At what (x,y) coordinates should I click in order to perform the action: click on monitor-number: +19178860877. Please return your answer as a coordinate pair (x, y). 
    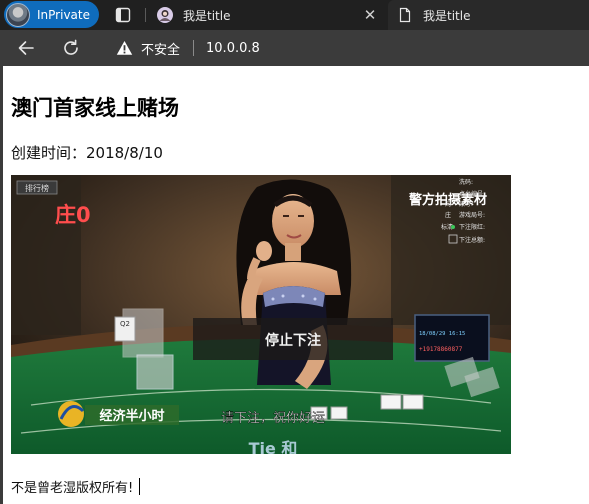
    Looking at the image, I should click on (441, 349).